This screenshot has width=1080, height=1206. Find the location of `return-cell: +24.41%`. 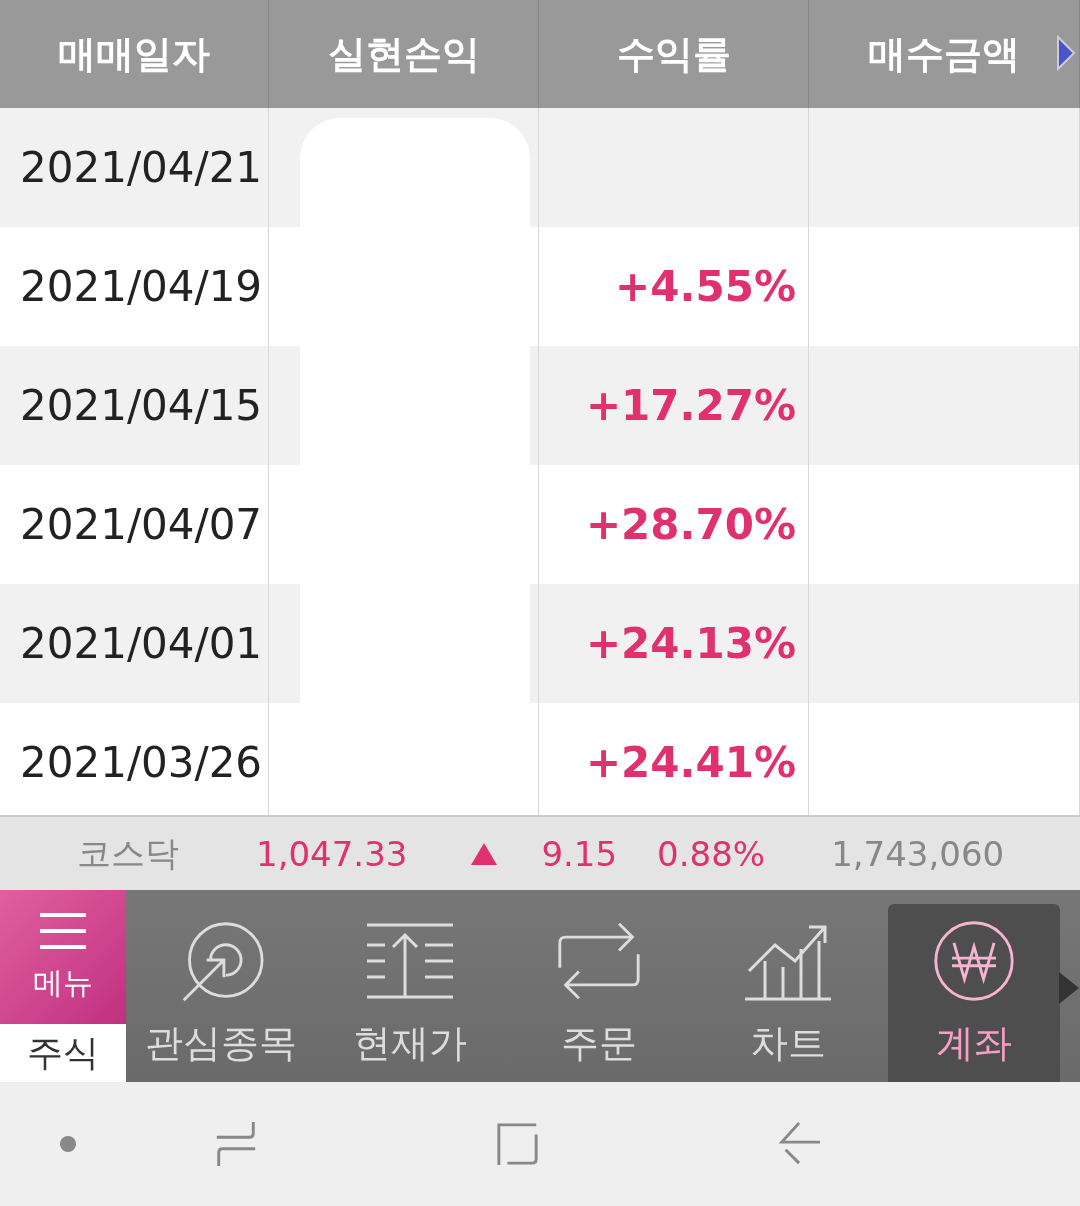

return-cell: +24.41% is located at coordinates (690, 762).